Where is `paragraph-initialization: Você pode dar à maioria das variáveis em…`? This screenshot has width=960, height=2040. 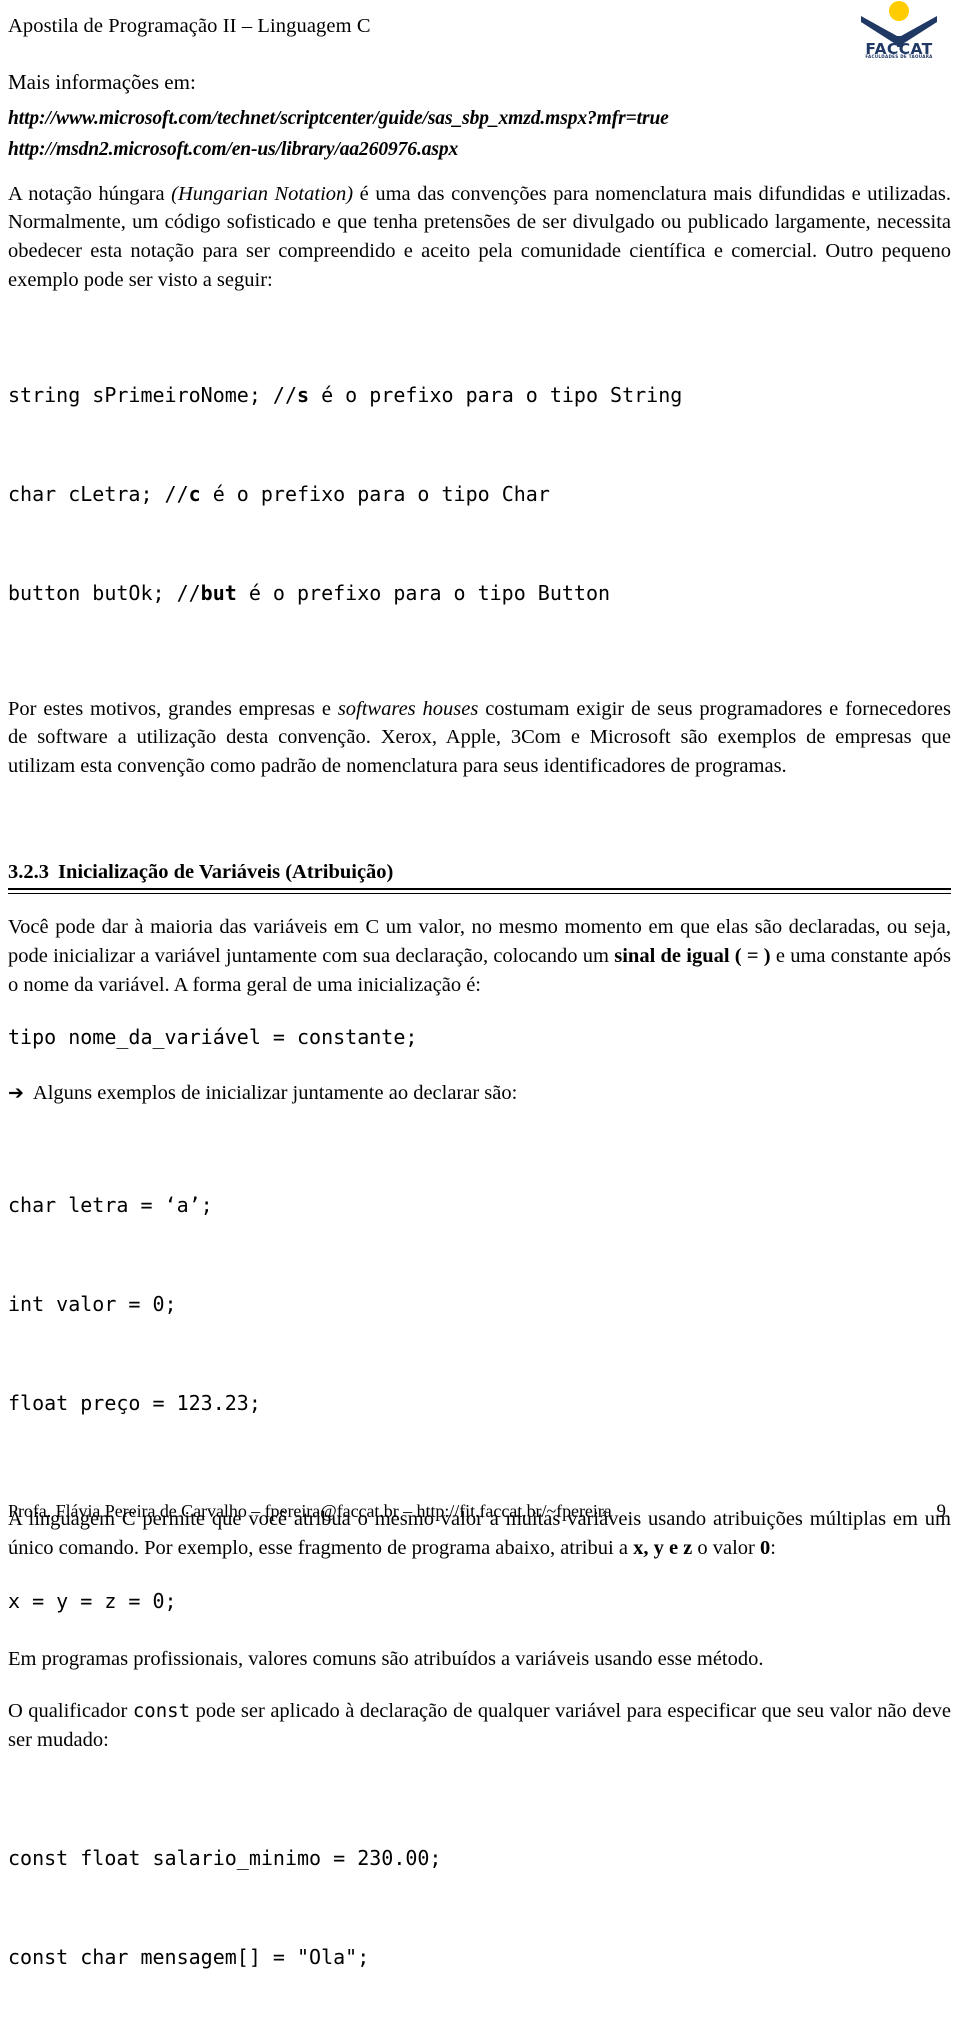 paragraph-initialization: Você pode dar à maioria das variáveis em… is located at coordinates (479, 956).